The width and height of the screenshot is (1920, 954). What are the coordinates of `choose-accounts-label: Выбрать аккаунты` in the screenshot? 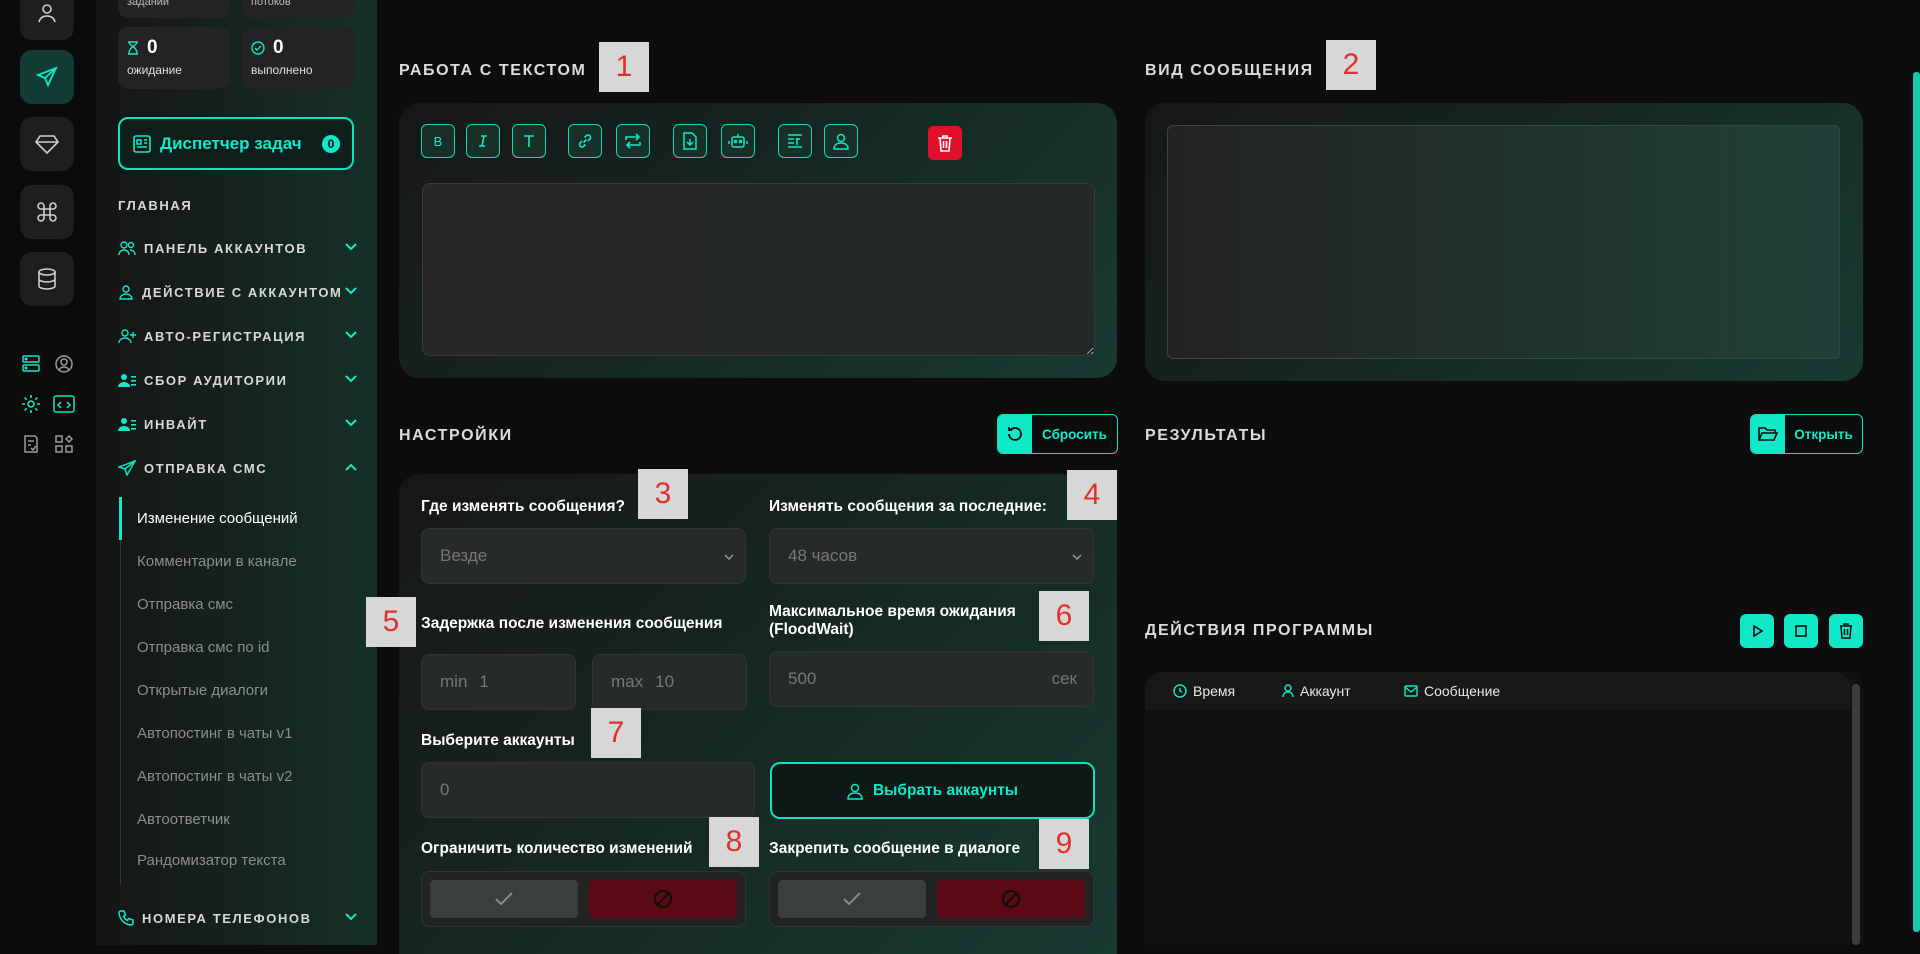 It's located at (945, 790).